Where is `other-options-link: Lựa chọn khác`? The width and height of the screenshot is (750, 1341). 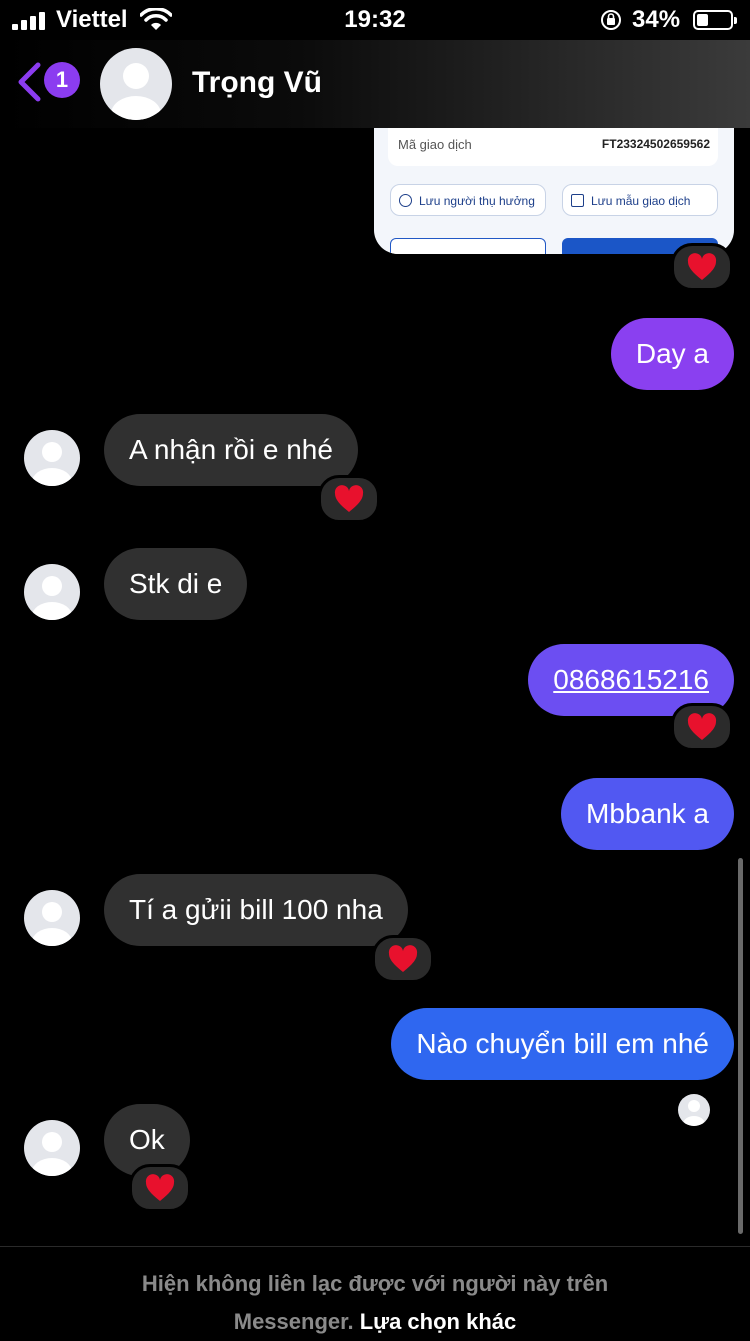 other-options-link: Lựa chọn khác is located at coordinates (438, 1321).